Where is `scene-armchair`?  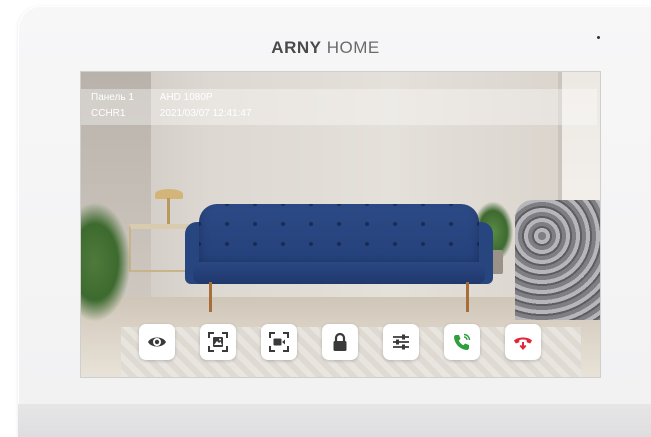 scene-armchair is located at coordinates (557, 260).